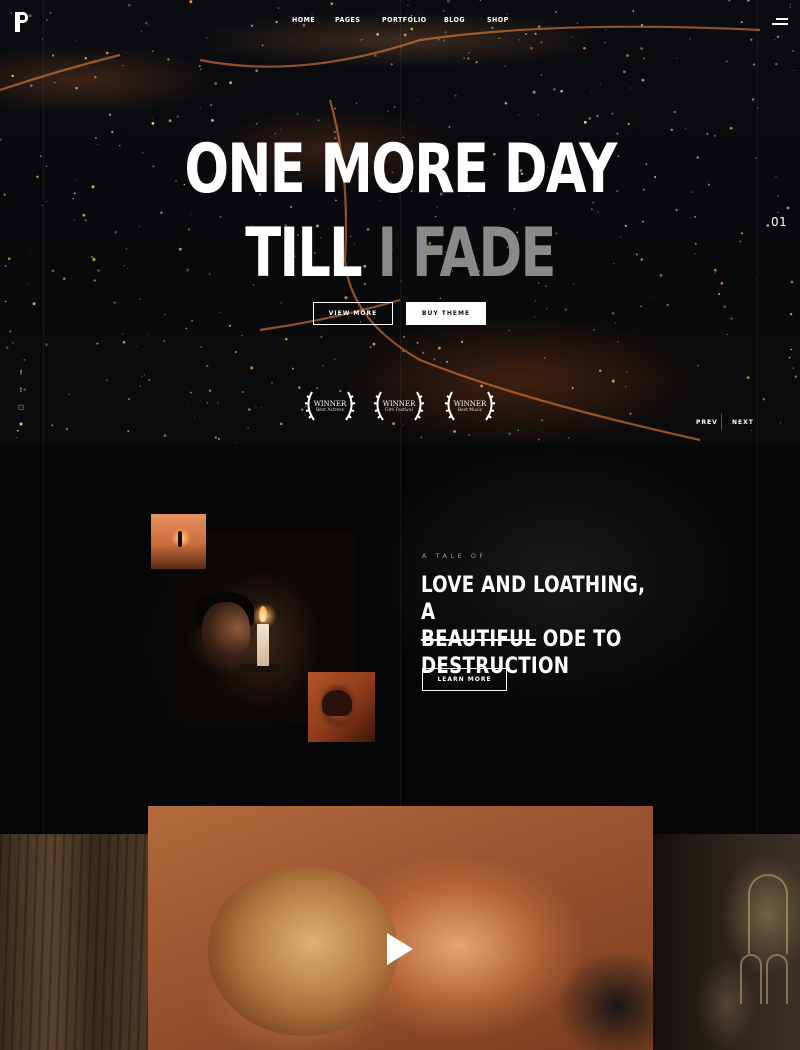 The height and width of the screenshot is (1050, 800). Describe the element at coordinates (21, 391) in the screenshot. I see `twitter-icon: t` at that location.